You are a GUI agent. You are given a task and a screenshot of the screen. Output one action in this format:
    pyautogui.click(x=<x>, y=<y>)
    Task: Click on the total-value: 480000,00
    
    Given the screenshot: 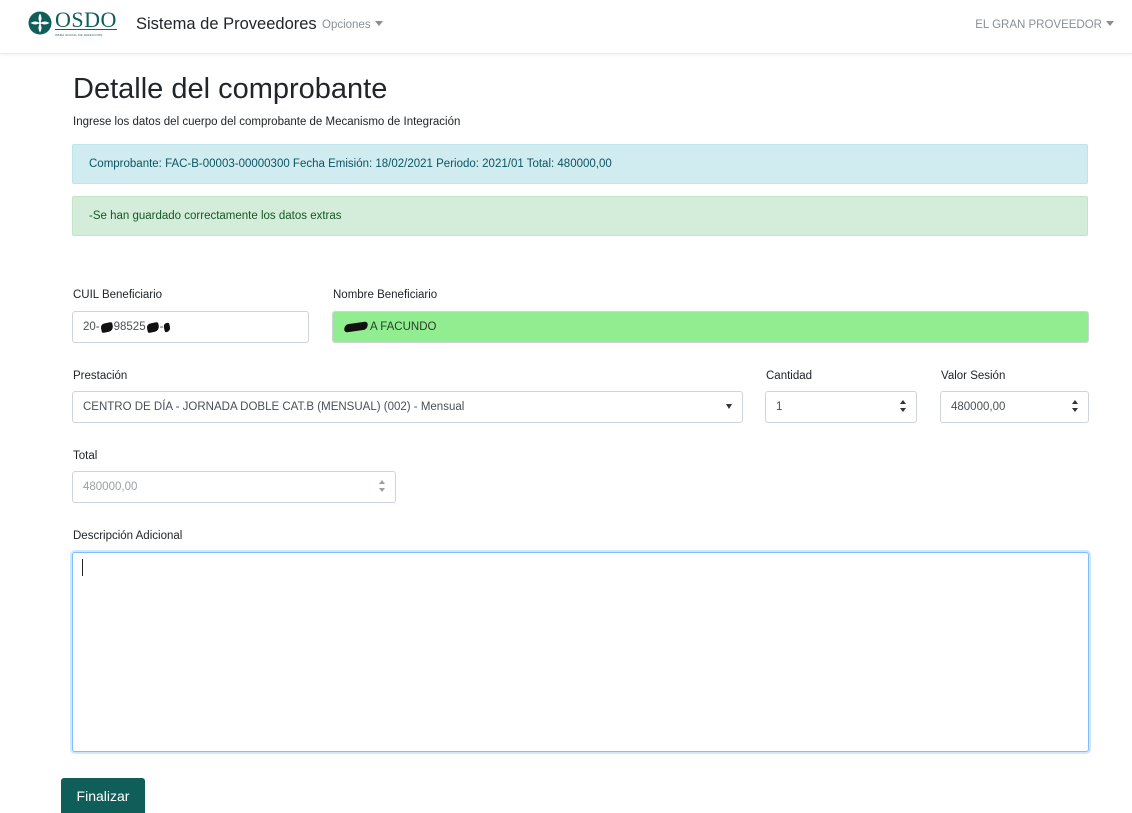 What is the action you would take?
    pyautogui.click(x=110, y=487)
    